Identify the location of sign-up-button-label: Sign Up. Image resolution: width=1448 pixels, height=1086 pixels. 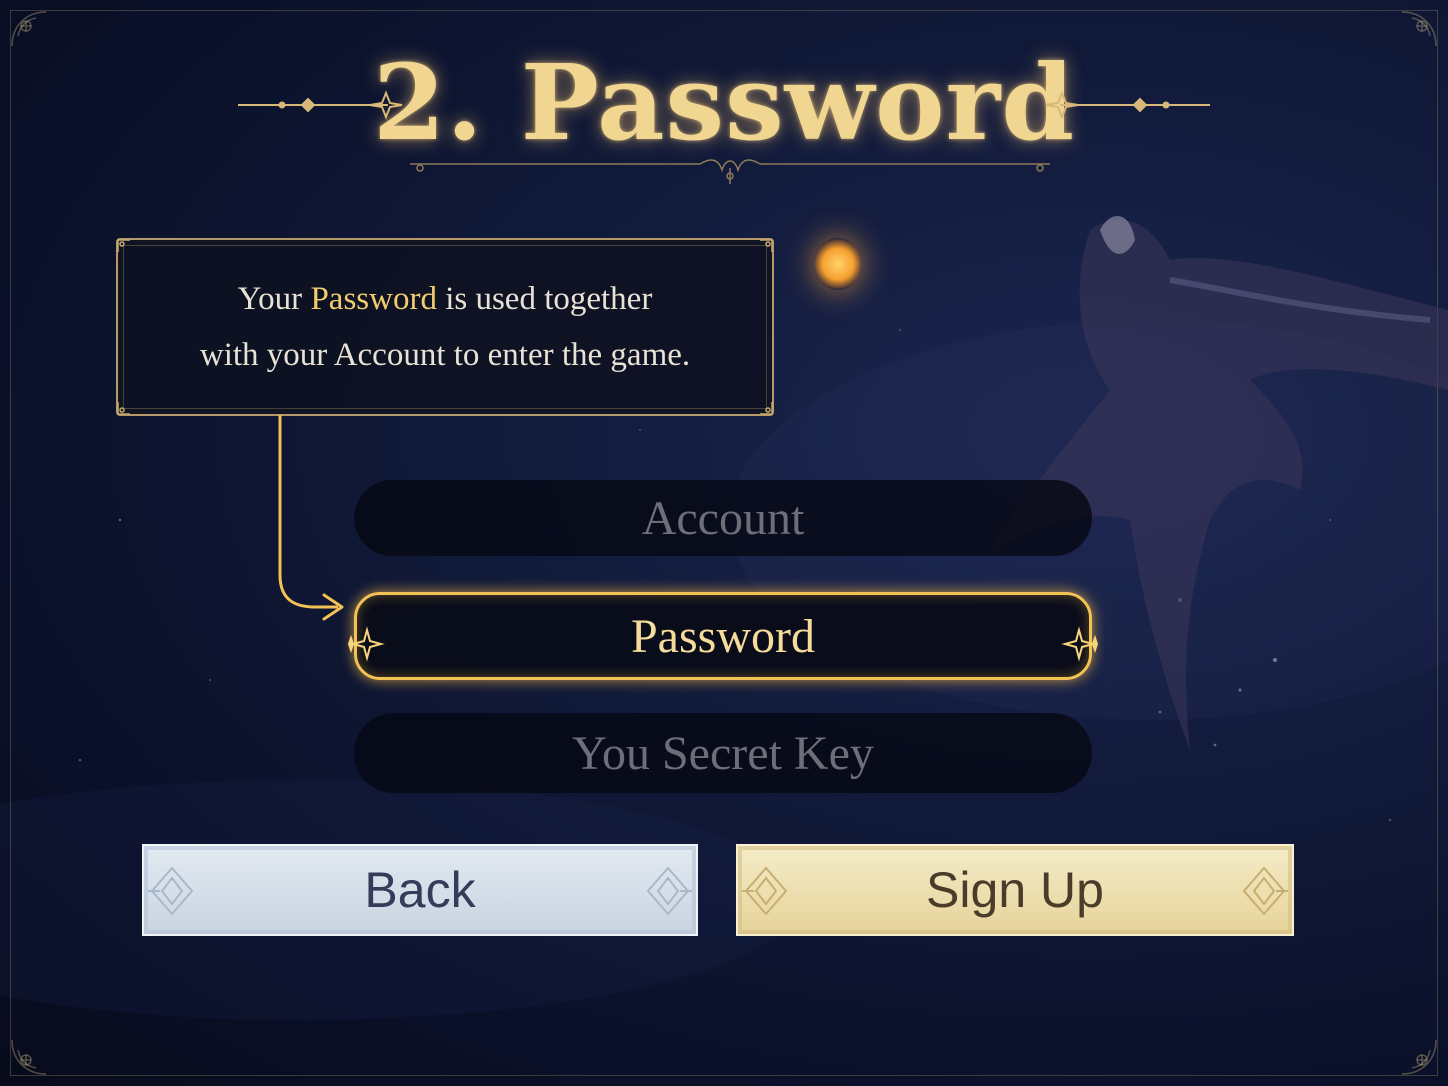
(1015, 890).